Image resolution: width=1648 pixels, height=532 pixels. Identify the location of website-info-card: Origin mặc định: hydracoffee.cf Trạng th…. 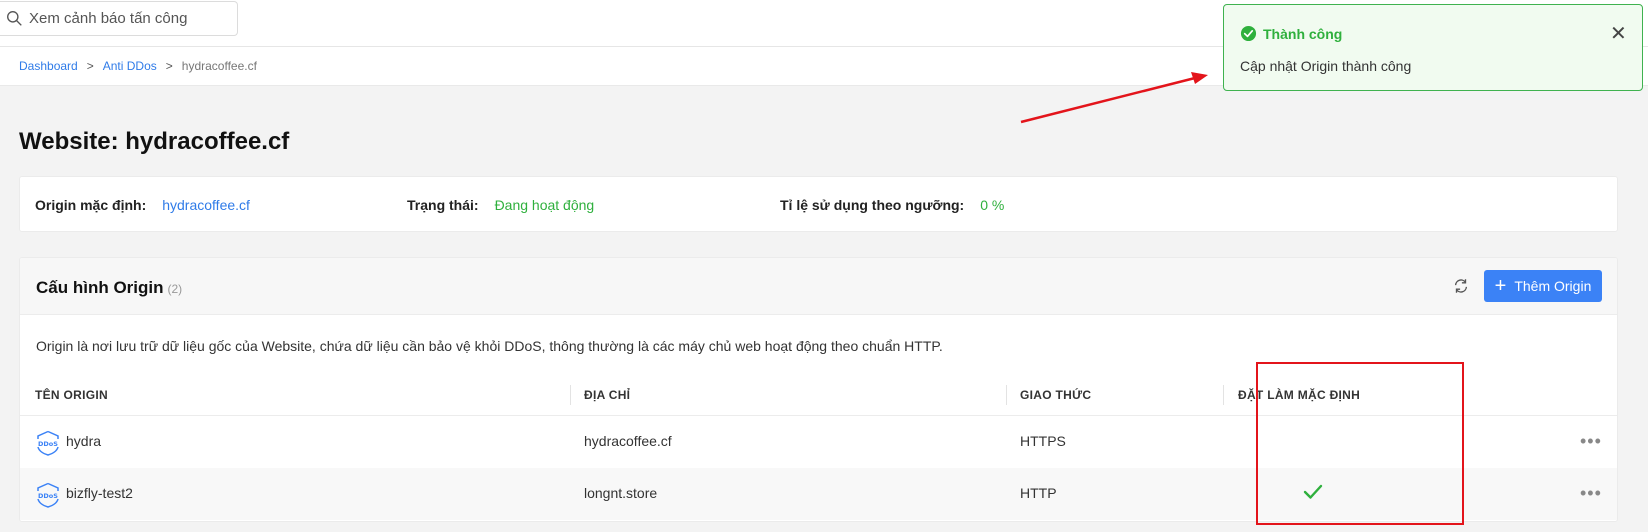
(818, 204).